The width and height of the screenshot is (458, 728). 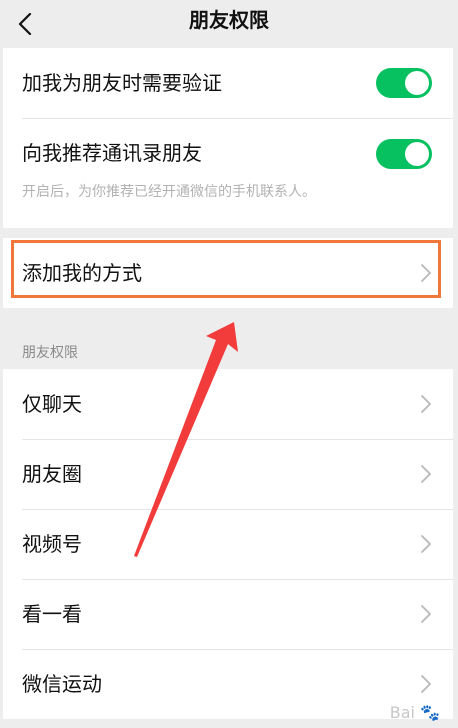 I want to click on permission-row-chat-only: 仅聊天, so click(x=228, y=404).